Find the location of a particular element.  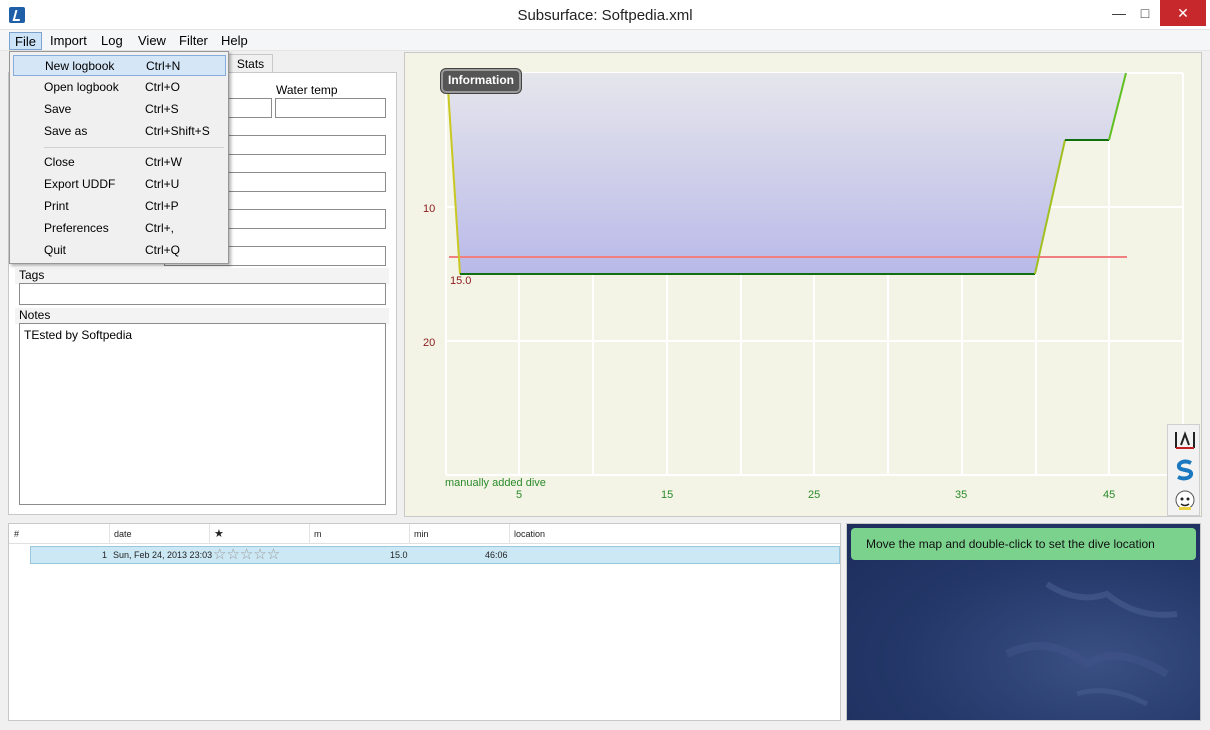

col-rating: ★ is located at coordinates (219, 533).